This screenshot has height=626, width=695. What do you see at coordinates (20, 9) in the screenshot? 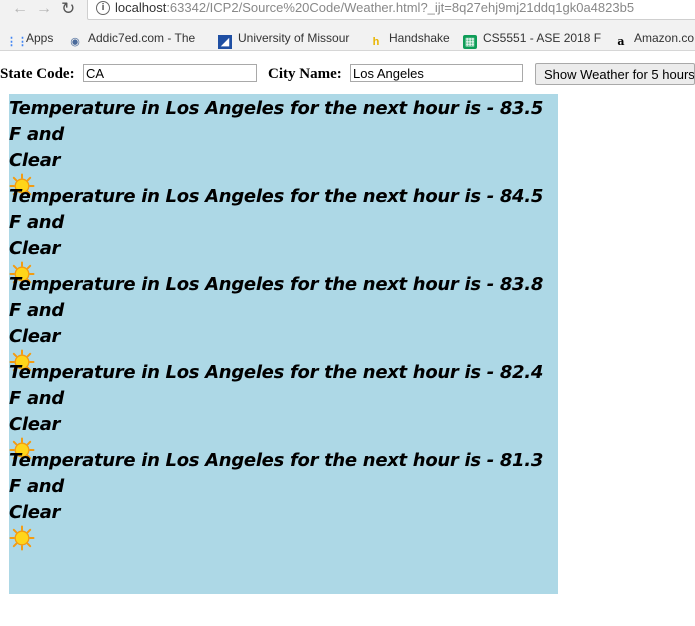
I see `back-arrow-icon: ←` at bounding box center [20, 9].